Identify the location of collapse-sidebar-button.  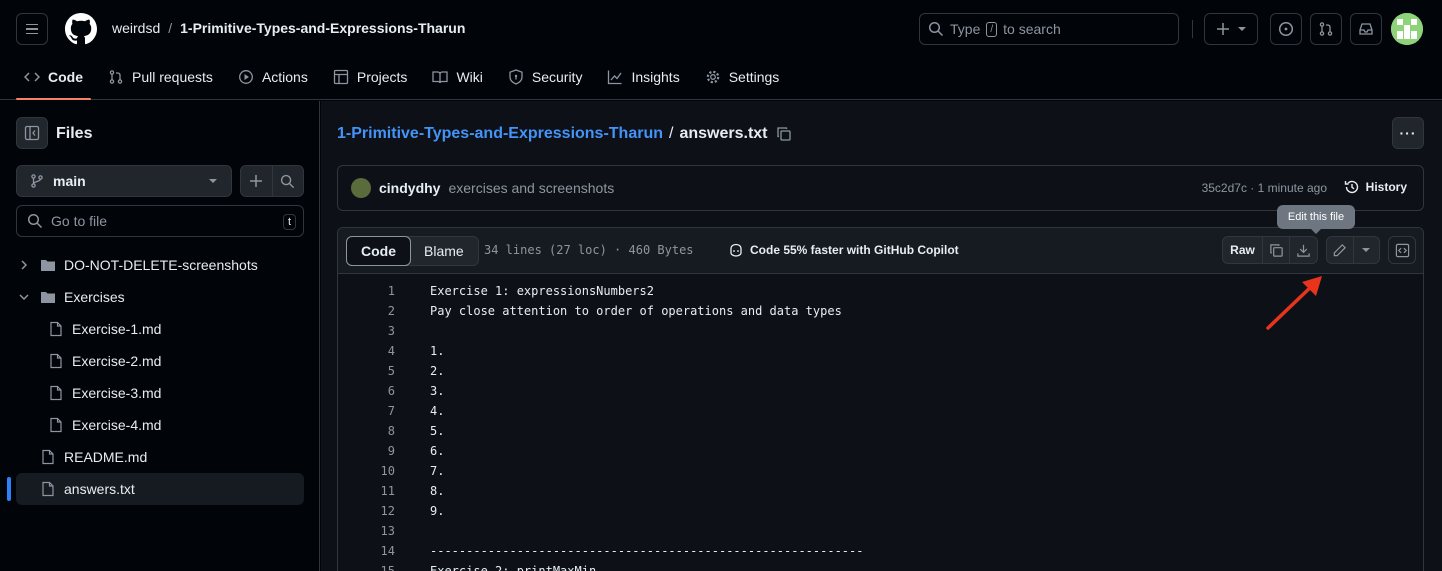
(32, 133).